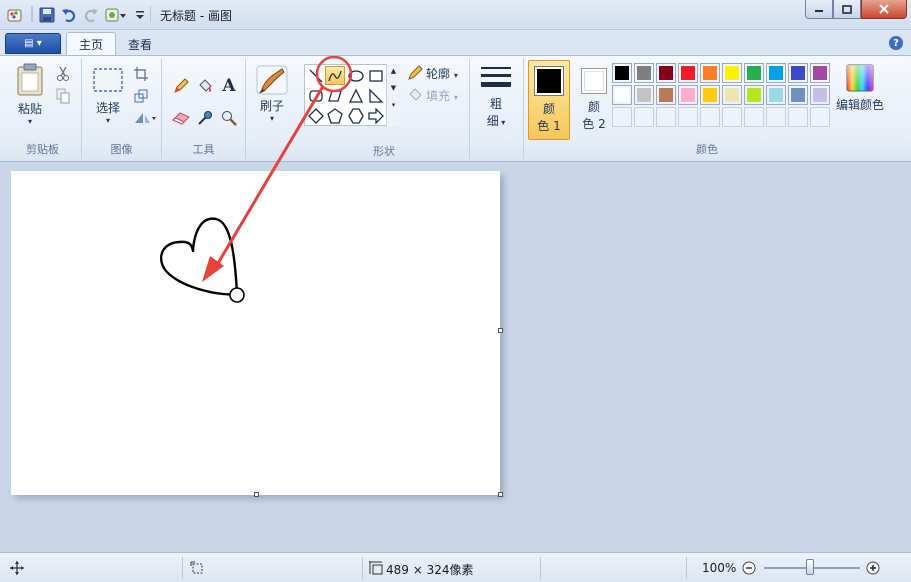 This screenshot has height=582, width=911. Describe the element at coordinates (594, 100) in the screenshot. I see `color2-button: 颜 色 2` at that location.